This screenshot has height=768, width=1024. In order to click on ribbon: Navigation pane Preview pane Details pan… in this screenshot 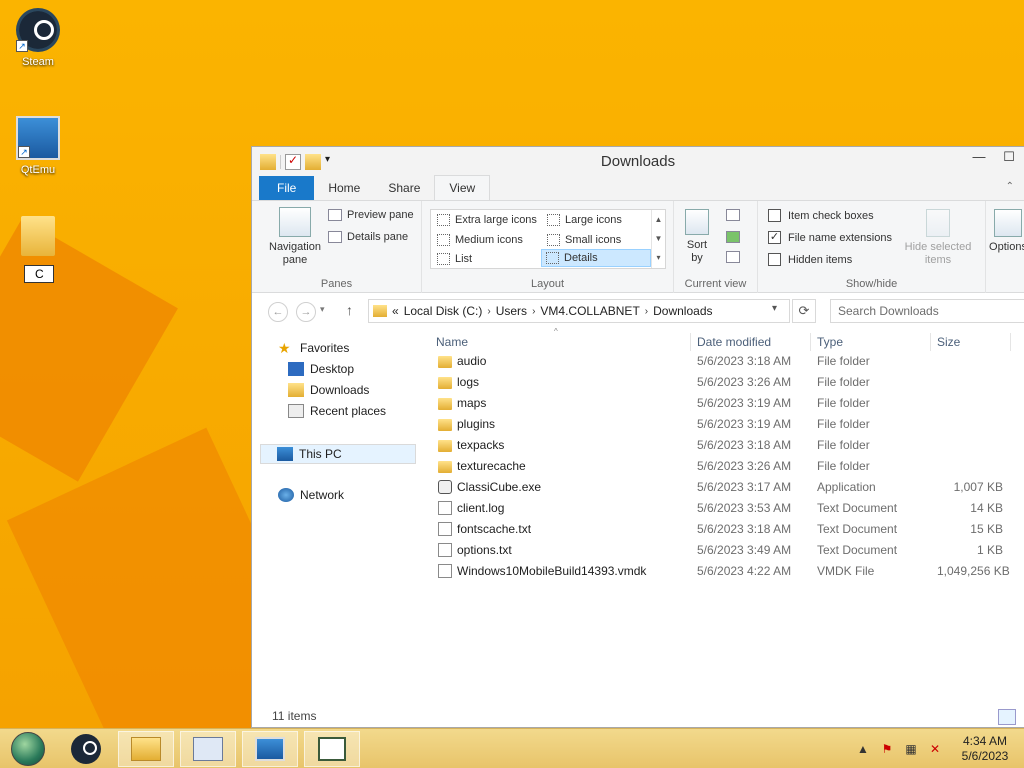, I will do `click(638, 247)`.